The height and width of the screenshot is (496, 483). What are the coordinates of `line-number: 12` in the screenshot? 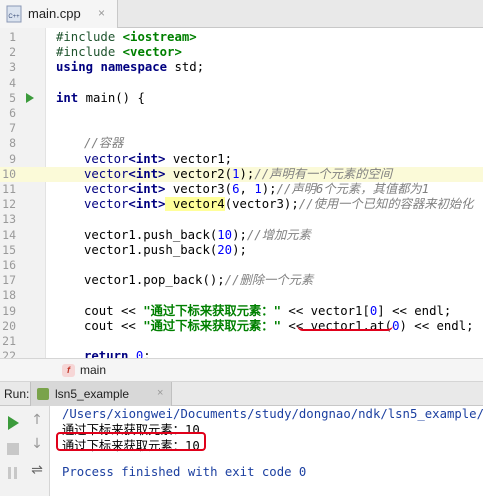 It's located at (9, 204).